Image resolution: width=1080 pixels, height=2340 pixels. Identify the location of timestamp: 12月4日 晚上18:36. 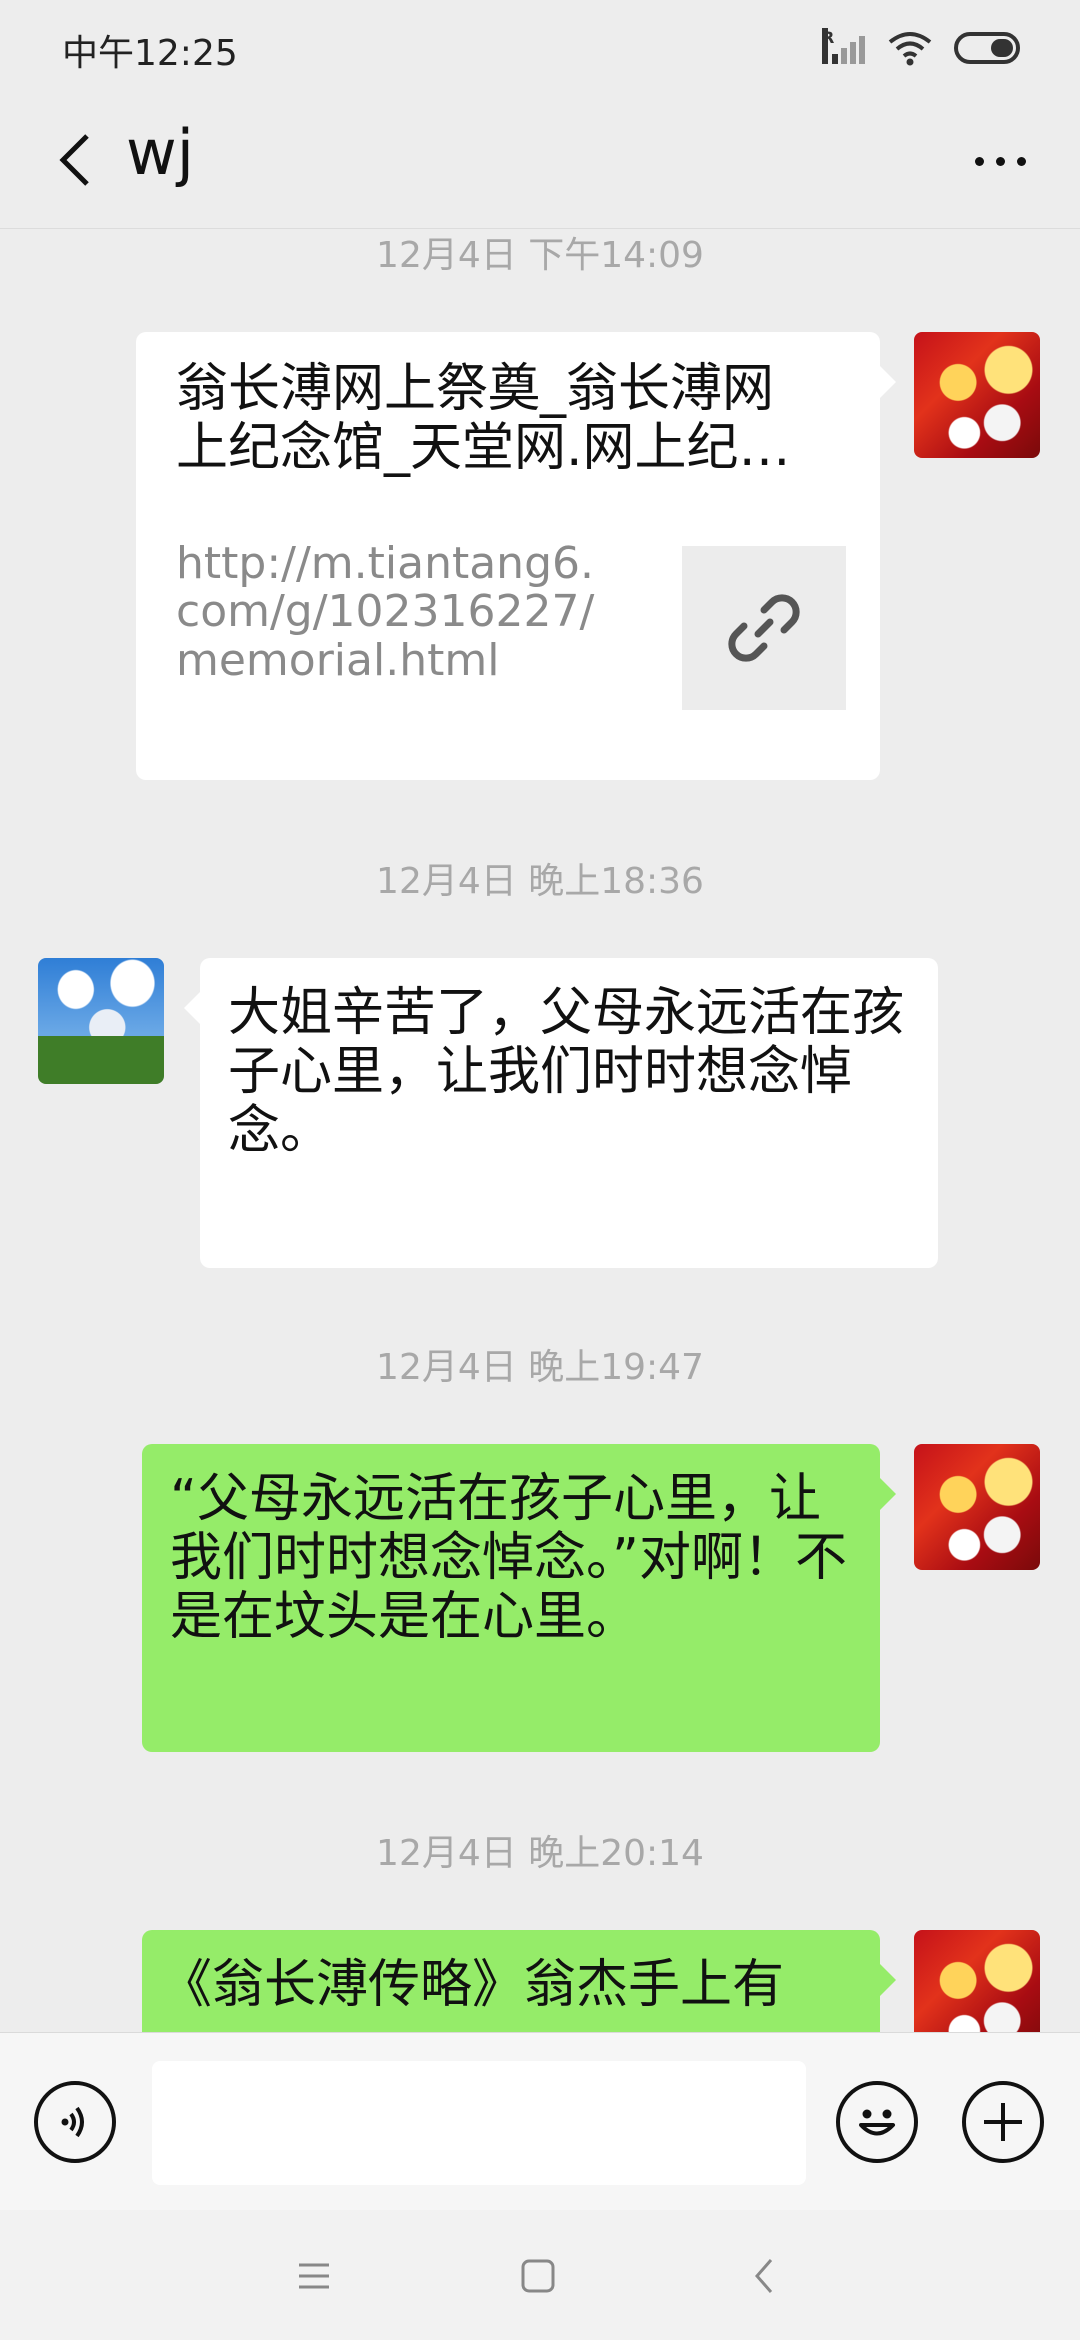
(540, 881).